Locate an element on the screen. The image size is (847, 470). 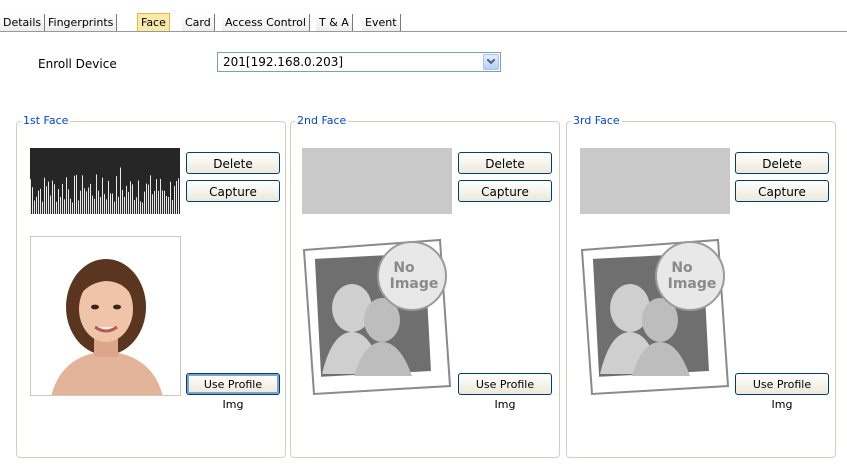
face-group-2-legend: 2nd Face is located at coordinates (322, 121).